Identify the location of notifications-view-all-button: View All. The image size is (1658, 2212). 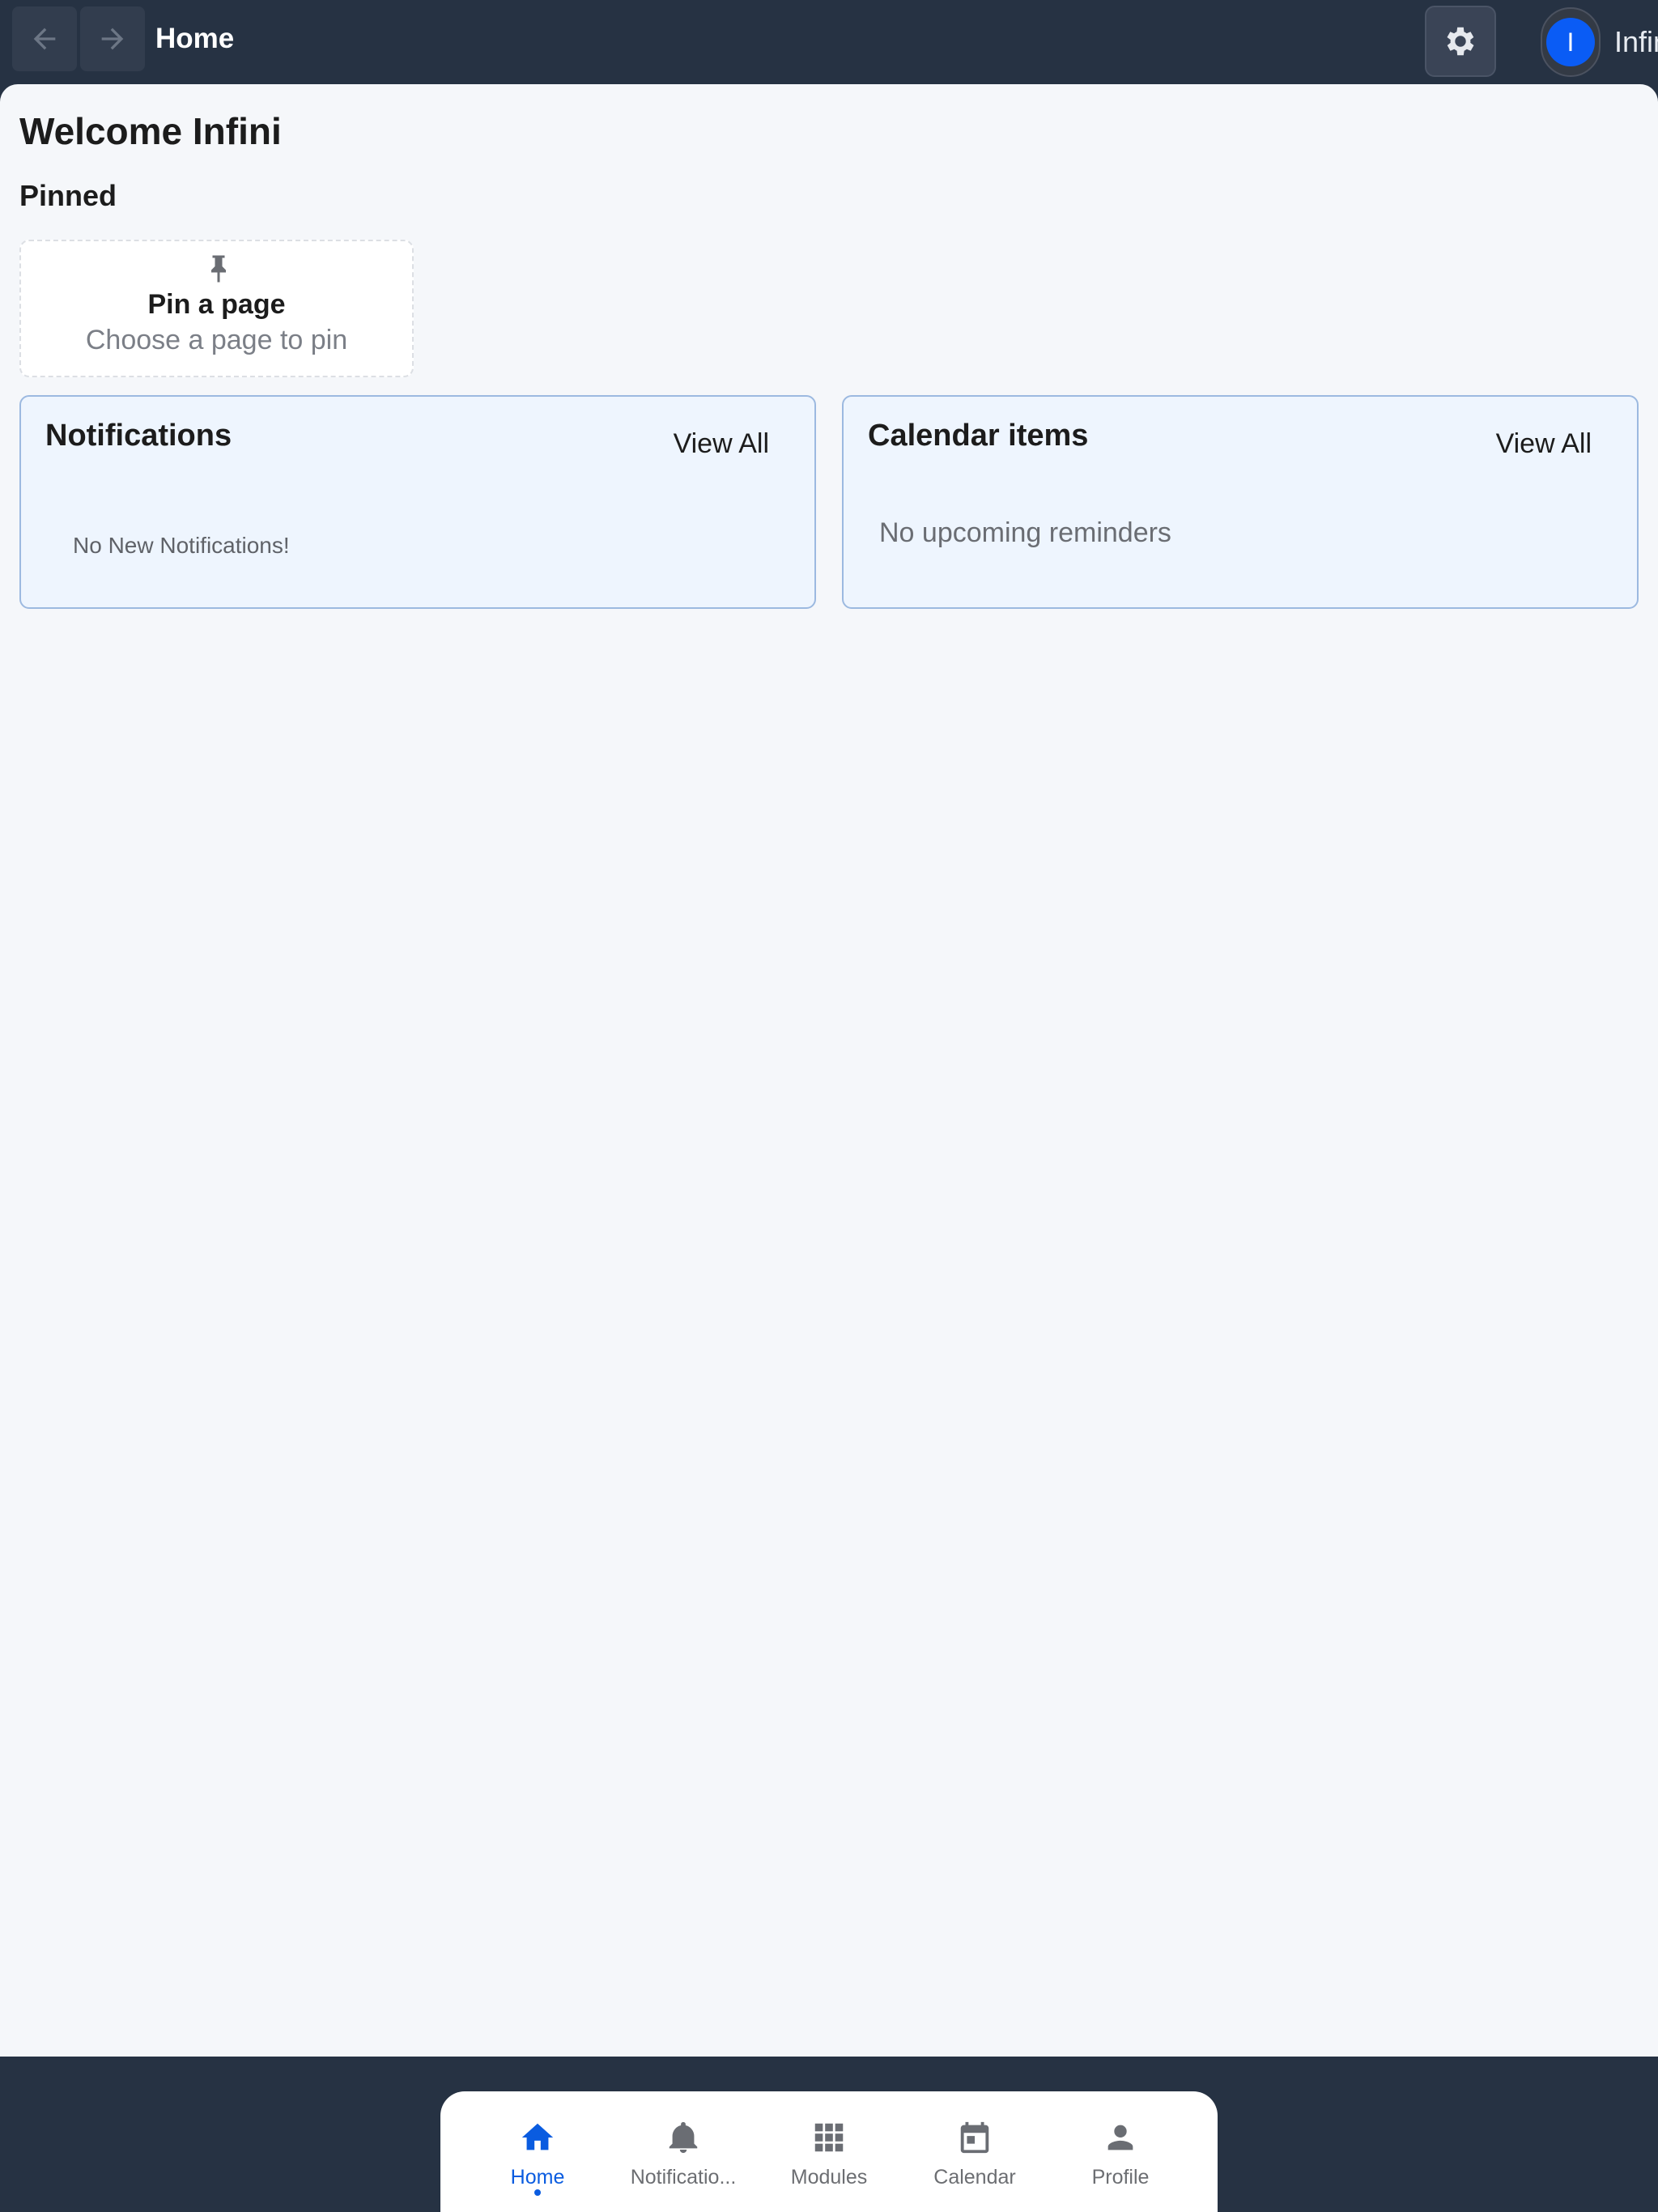
(721, 443).